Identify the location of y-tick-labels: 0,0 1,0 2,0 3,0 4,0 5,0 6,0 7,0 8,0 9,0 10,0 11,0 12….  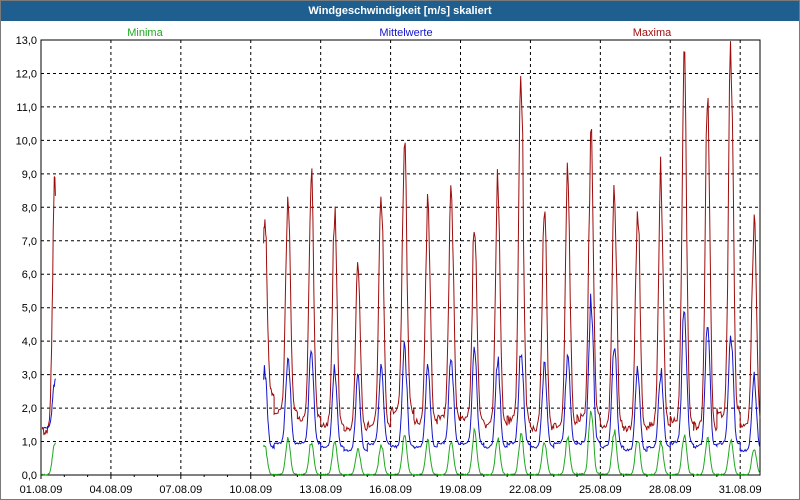
(26, 258).